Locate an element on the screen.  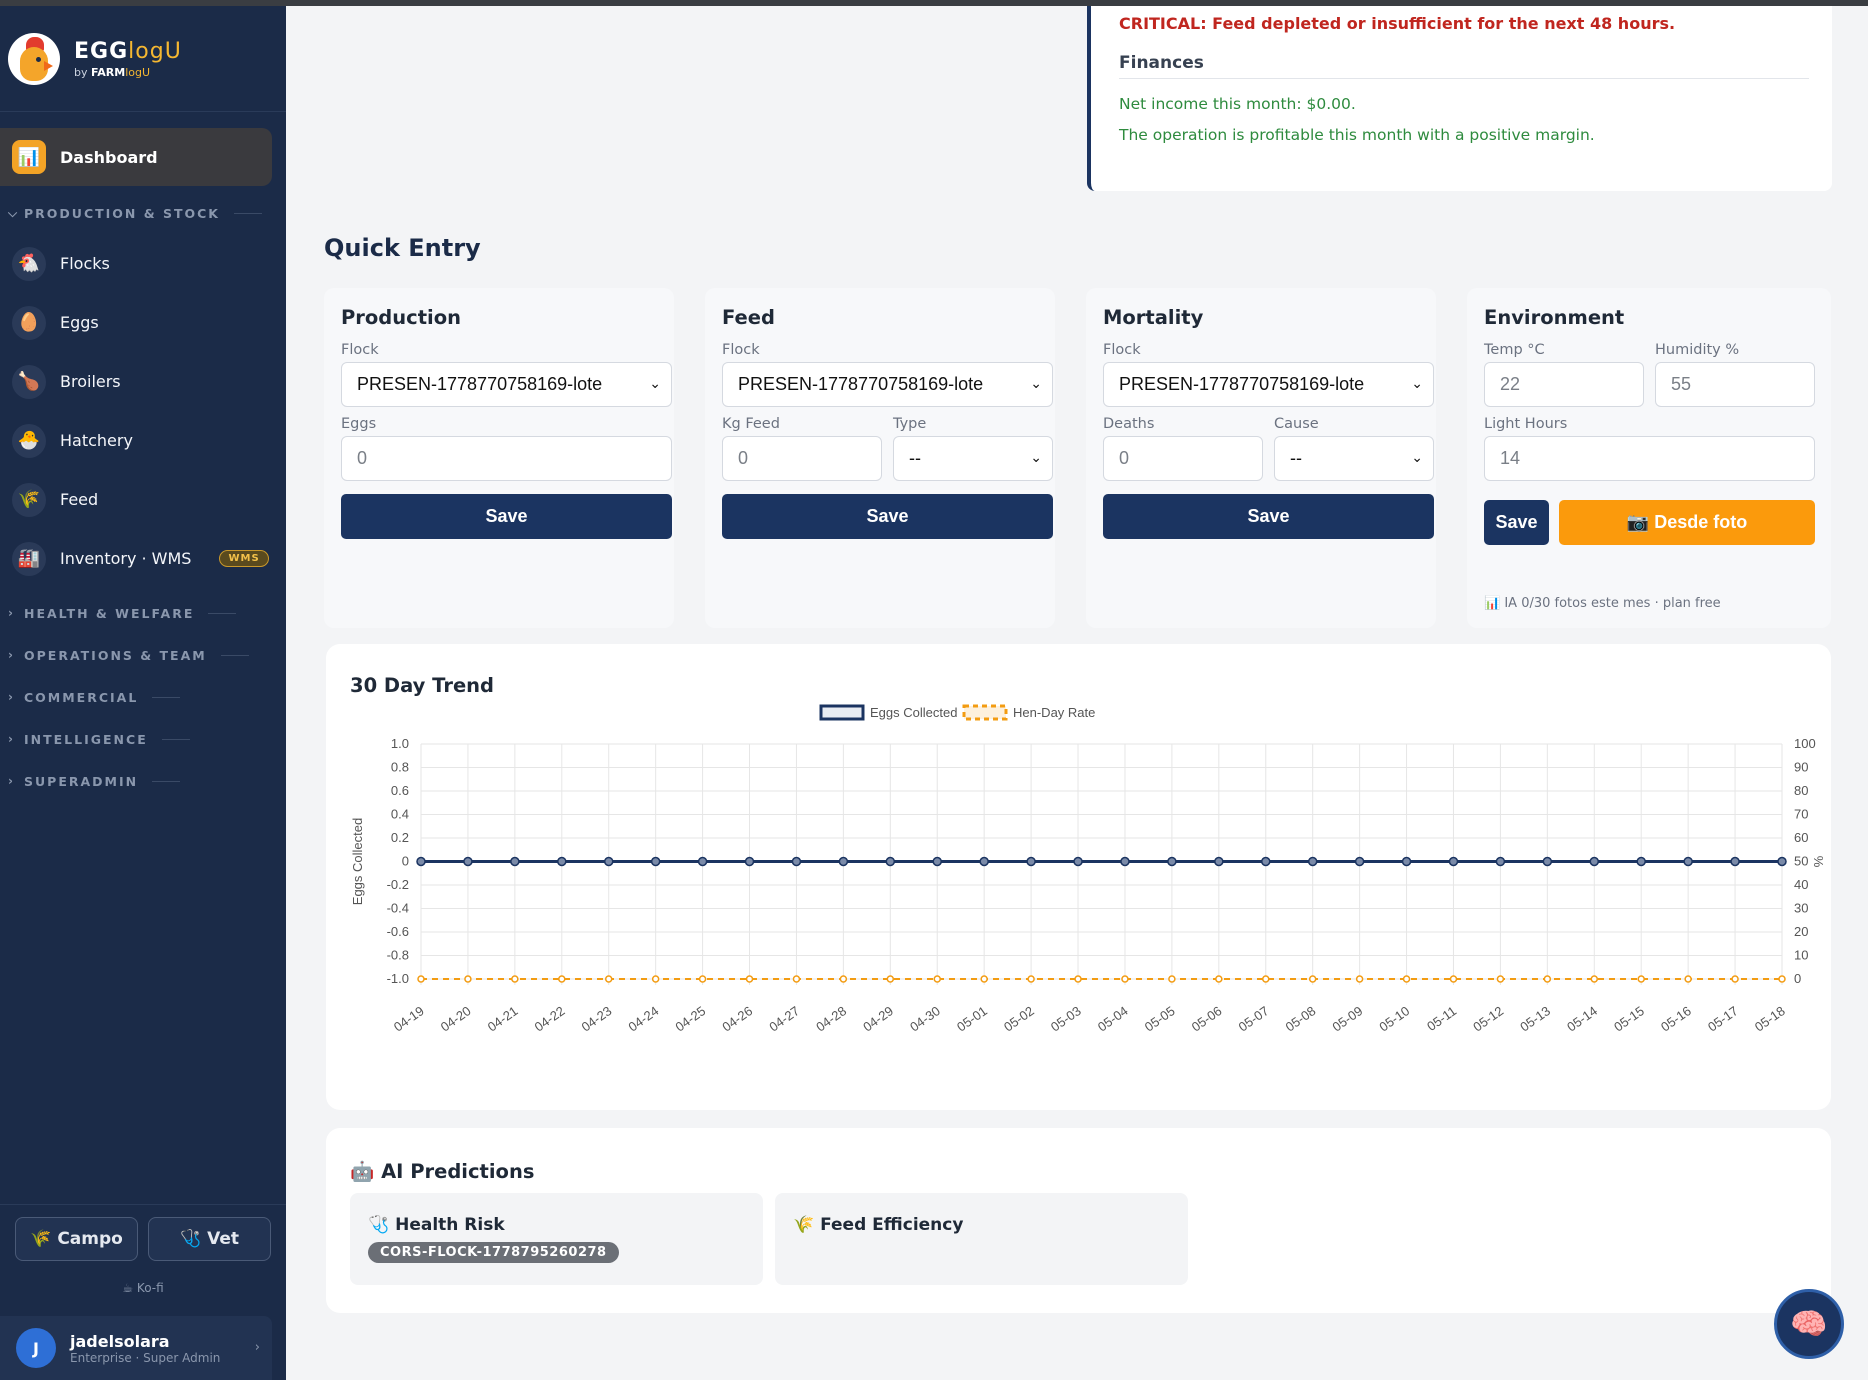
feed-save-button: Save is located at coordinates (887, 516).